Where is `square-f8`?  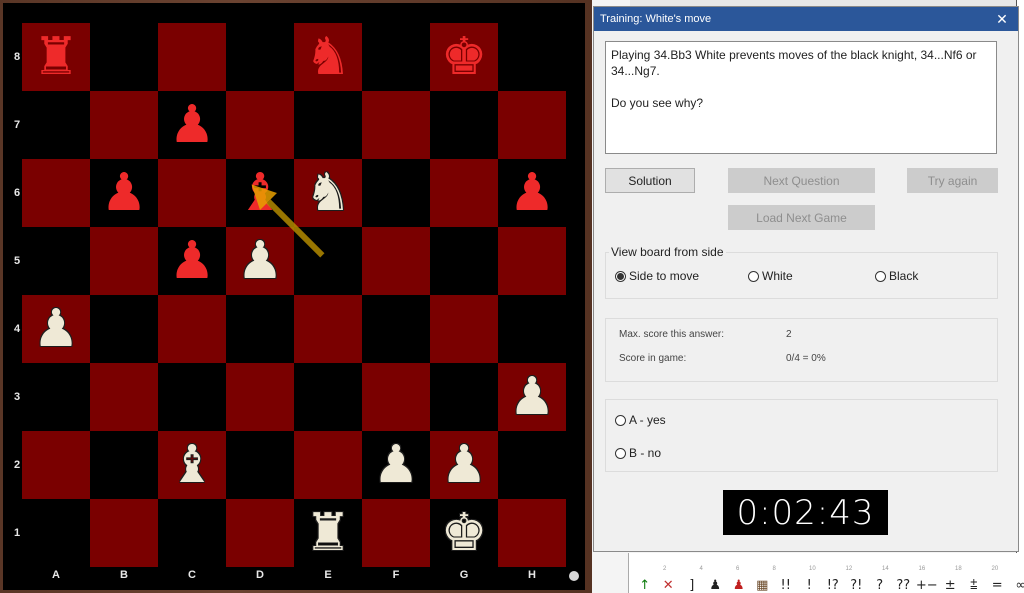
square-f8 is located at coordinates (396, 57).